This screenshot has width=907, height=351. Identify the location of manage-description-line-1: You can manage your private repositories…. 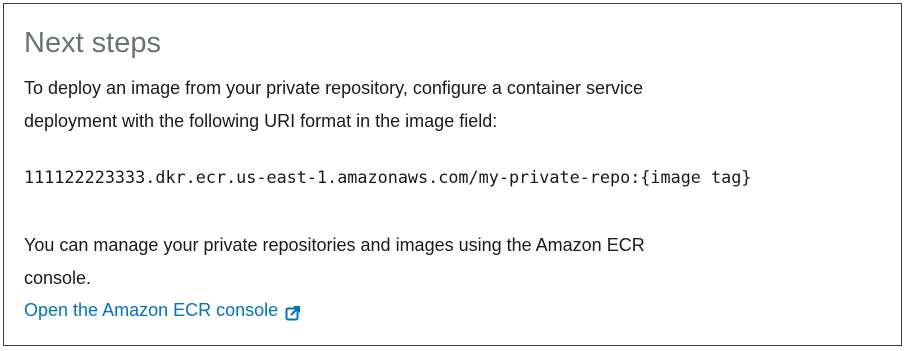
(334, 245).